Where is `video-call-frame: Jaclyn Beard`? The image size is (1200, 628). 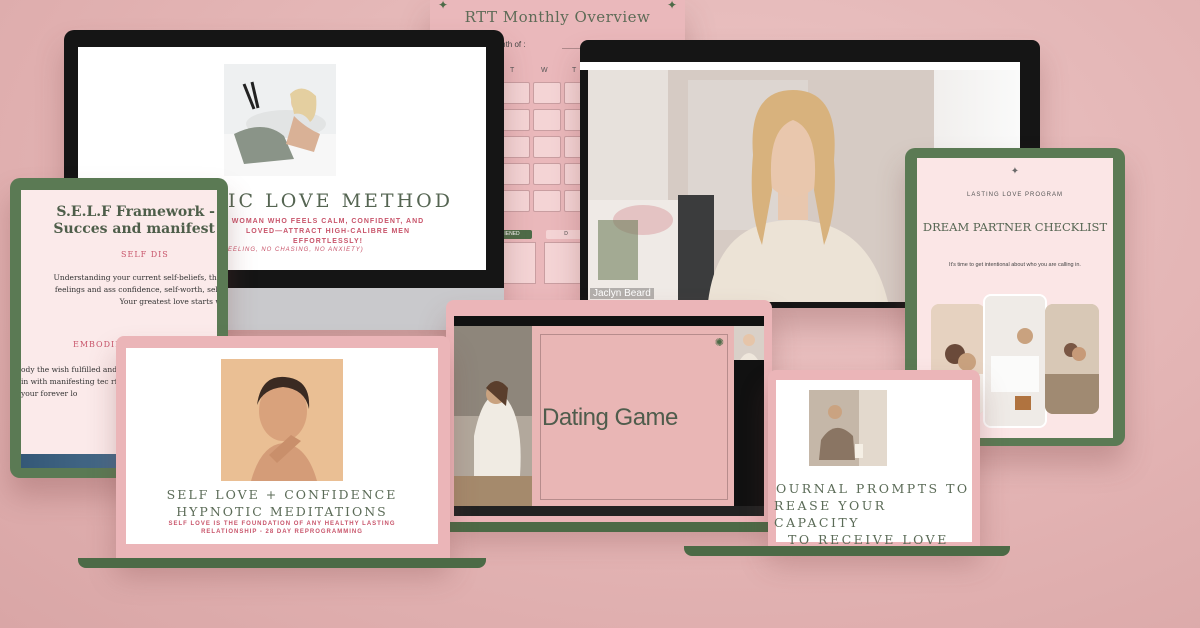
video-call-frame: Jaclyn Beard is located at coordinates (761, 186).